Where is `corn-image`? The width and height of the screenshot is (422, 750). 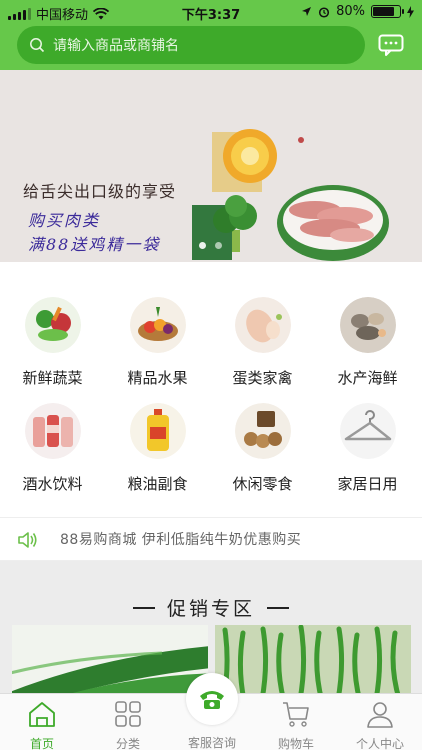 corn-image is located at coordinates (250, 156).